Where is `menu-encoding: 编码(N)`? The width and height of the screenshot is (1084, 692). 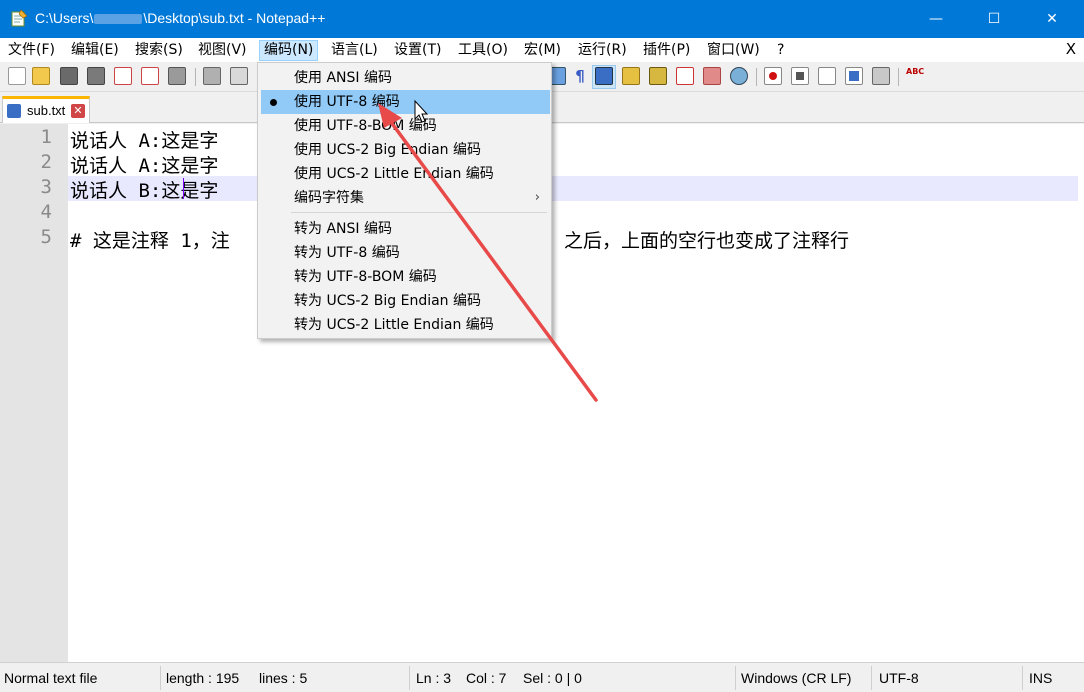 menu-encoding: 编码(N) is located at coordinates (289, 50).